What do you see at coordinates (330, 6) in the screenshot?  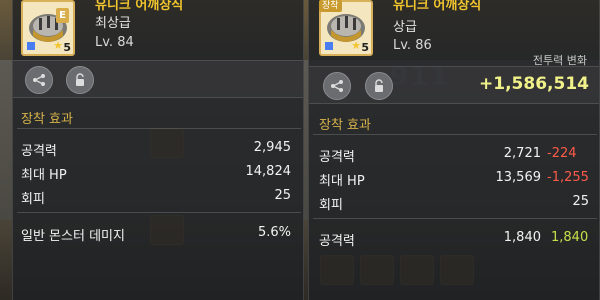 I see `equipped-badge: 장착` at bounding box center [330, 6].